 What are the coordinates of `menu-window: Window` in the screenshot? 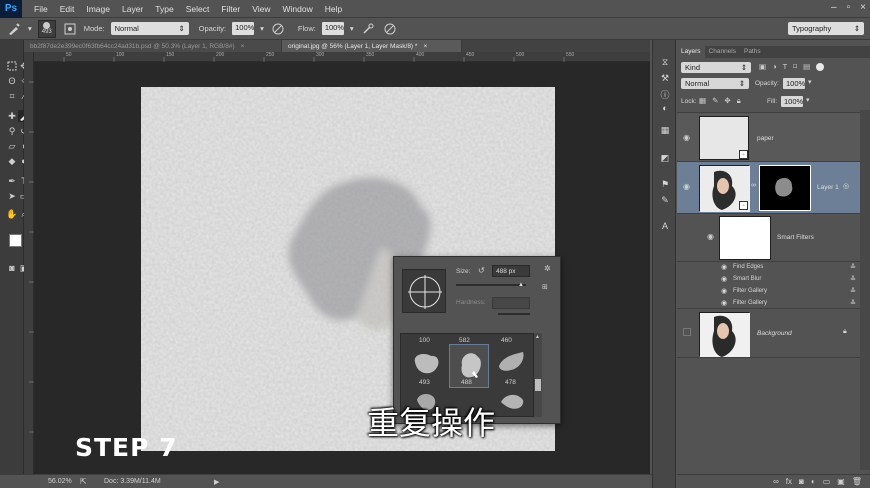 It's located at (297, 9).